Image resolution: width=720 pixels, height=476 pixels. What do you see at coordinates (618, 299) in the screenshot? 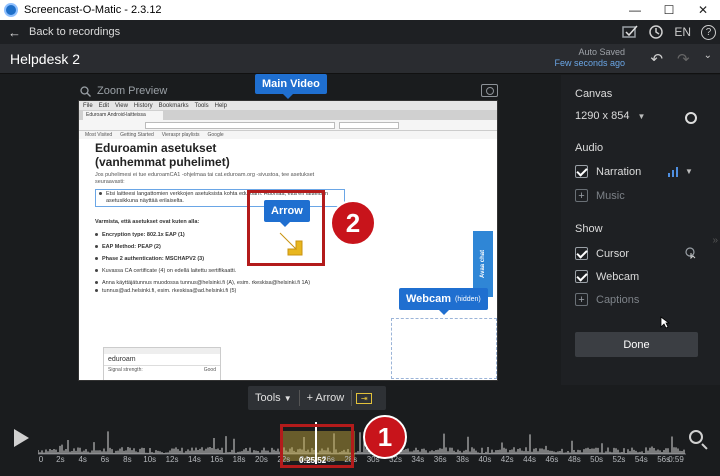
I see `captions-label: Captions` at bounding box center [618, 299].